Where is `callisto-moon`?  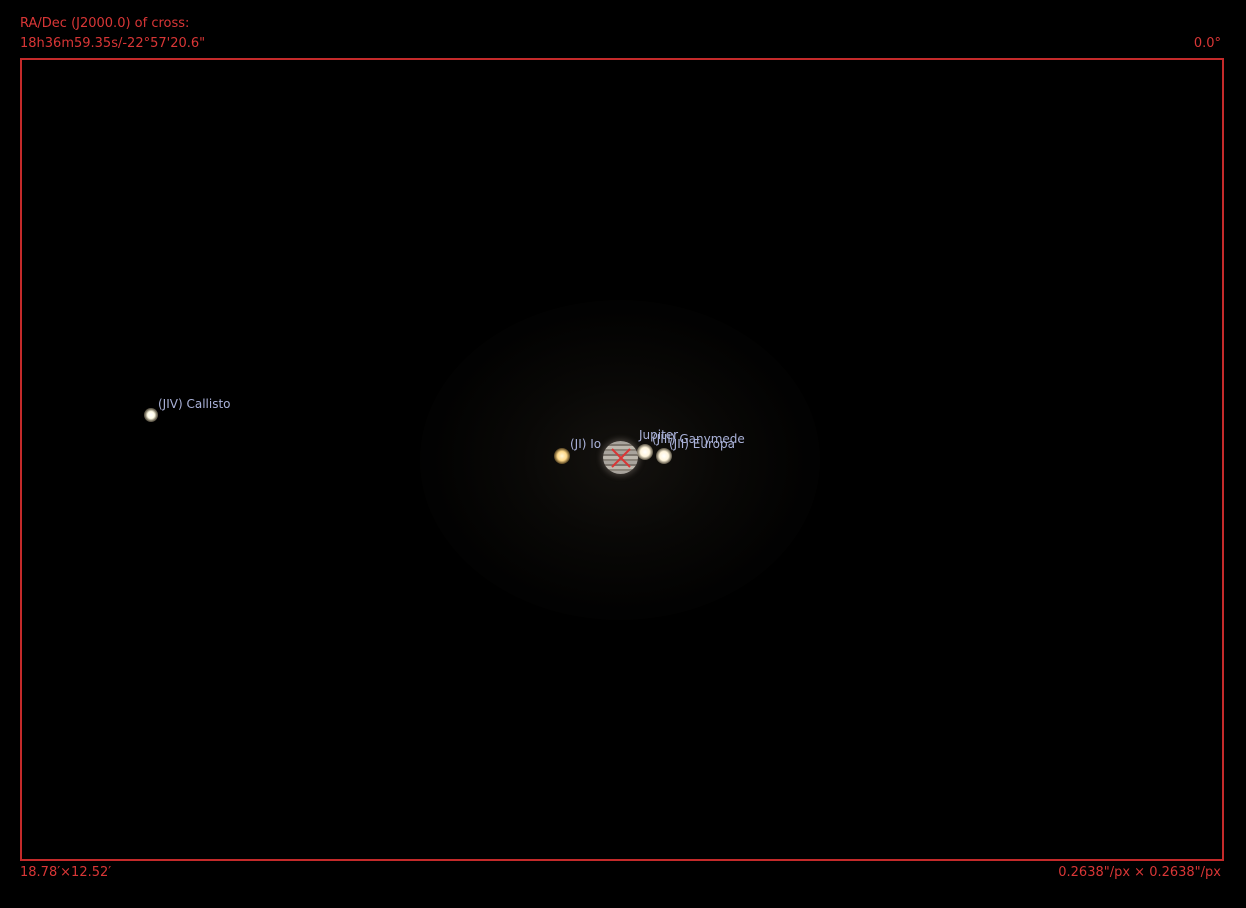
callisto-moon is located at coordinates (151, 415).